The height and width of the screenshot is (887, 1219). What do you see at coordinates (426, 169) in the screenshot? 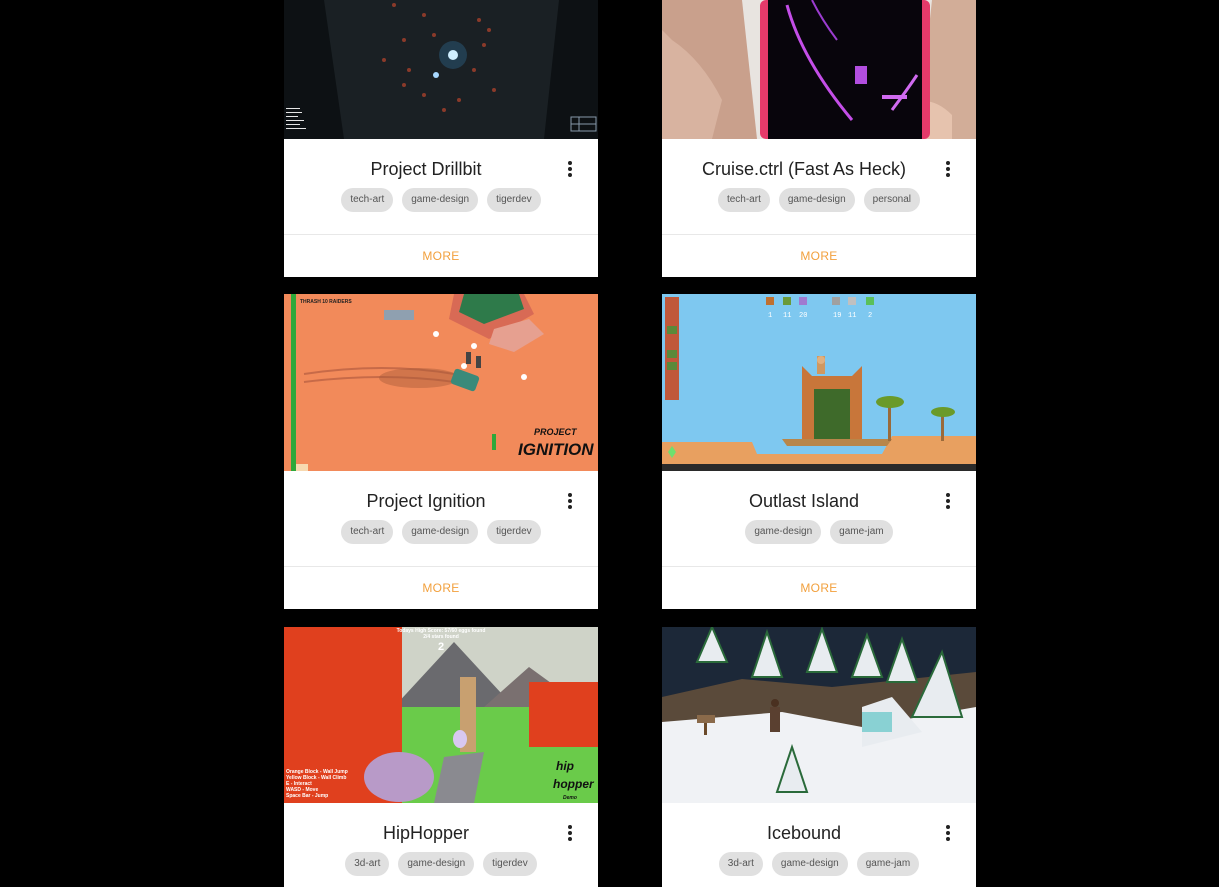
I see `card-title: Project Drillbit` at bounding box center [426, 169].